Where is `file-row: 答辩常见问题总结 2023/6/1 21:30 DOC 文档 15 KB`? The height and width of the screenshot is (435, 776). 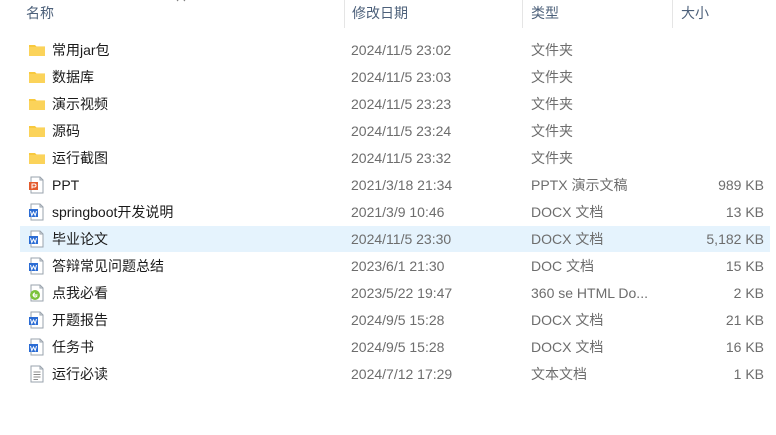 file-row: 答辩常见问题总结 2023/6/1 21:30 DOC 文档 15 KB is located at coordinates (395, 266).